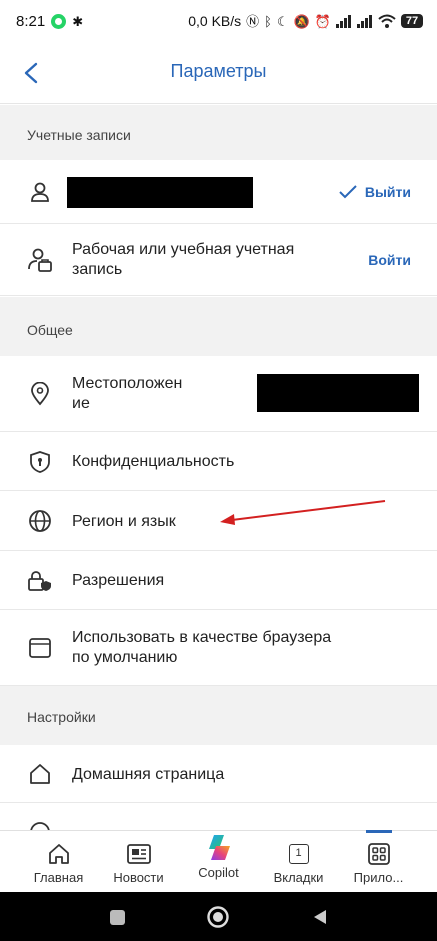 The image size is (437, 941). What do you see at coordinates (303, 512) in the screenshot?
I see `annotation-arrow-icon` at bounding box center [303, 512].